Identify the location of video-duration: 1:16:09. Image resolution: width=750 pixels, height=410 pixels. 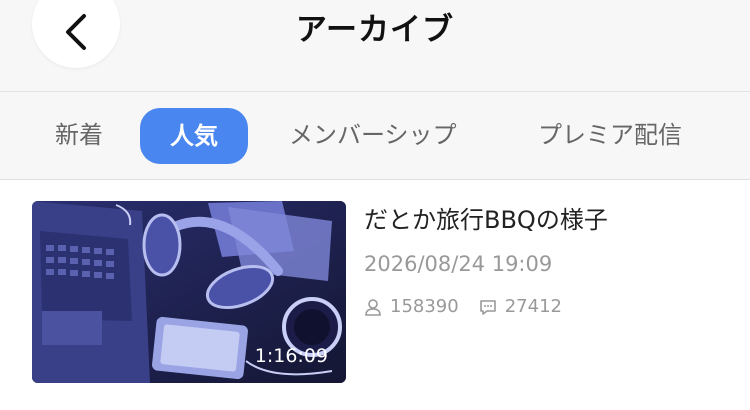
(291, 356).